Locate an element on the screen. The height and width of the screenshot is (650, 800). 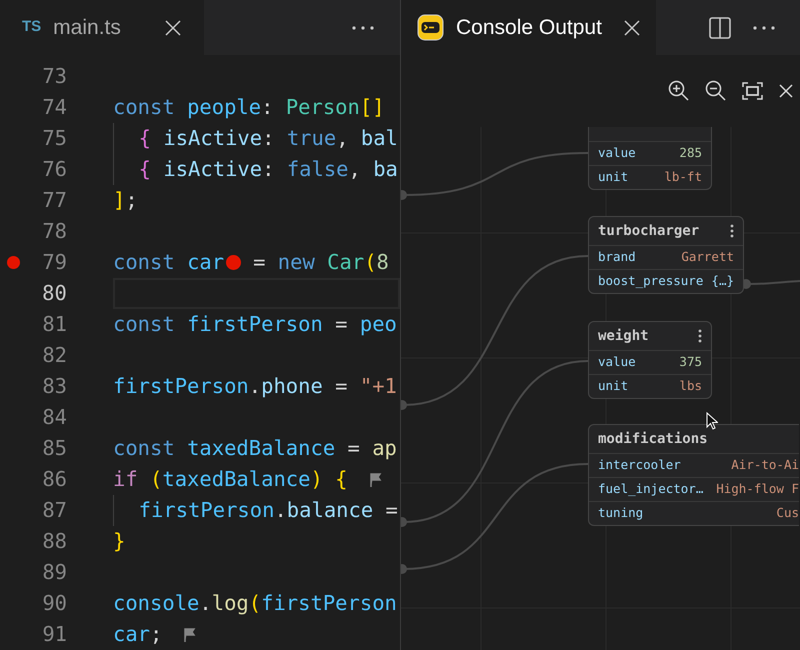
property-value: High-flow F is located at coordinates (757, 489).